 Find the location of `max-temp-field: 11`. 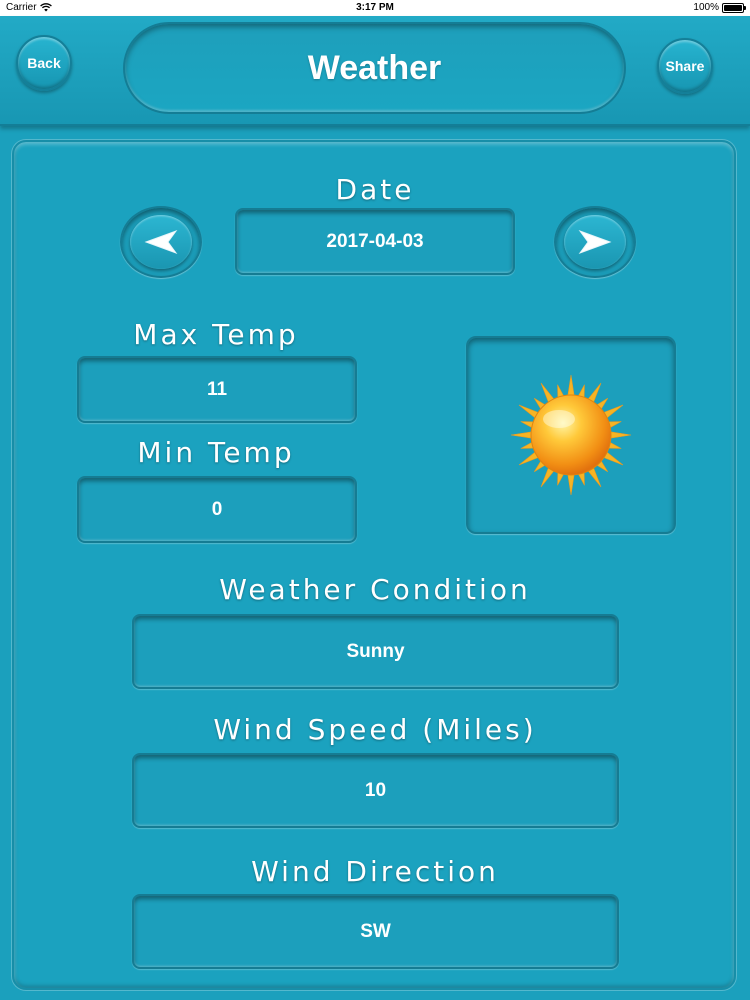

max-temp-field: 11 is located at coordinates (217, 389).